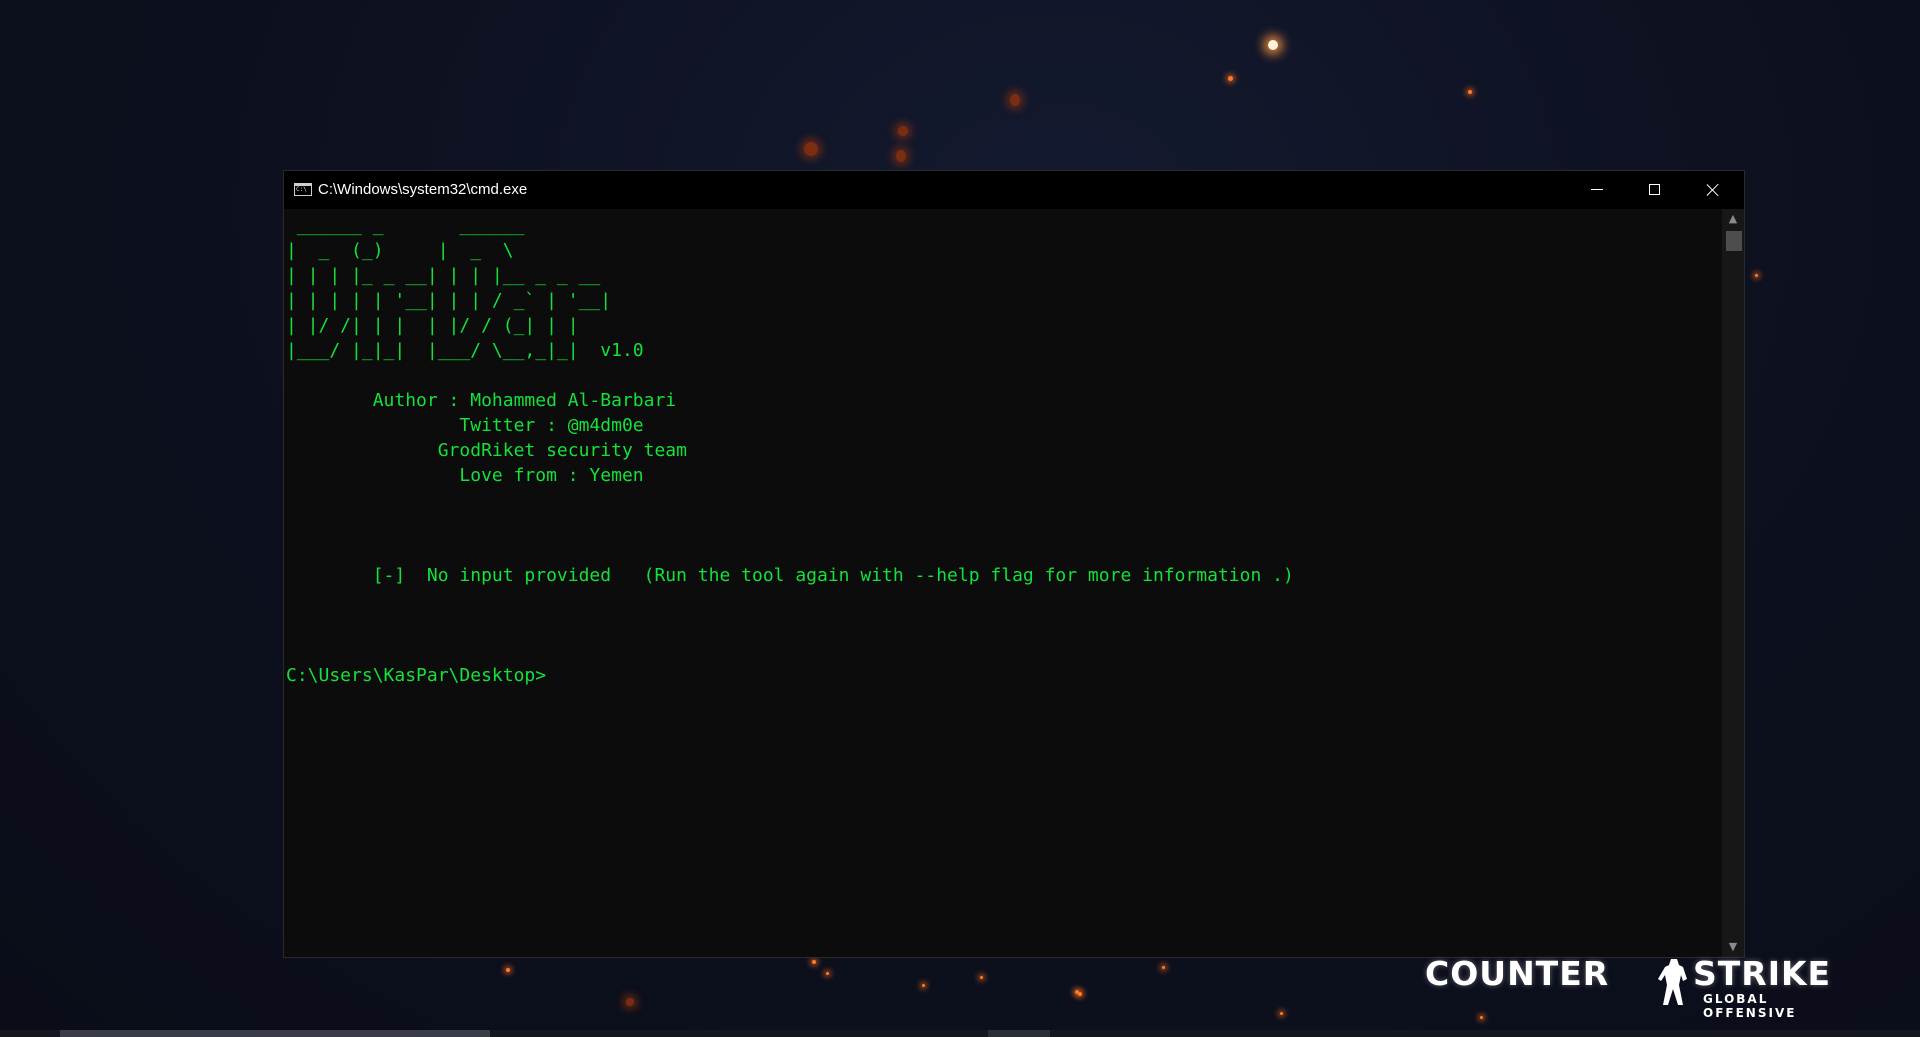  I want to click on console-line: Twitter : @m4dm0e, so click(465, 425).